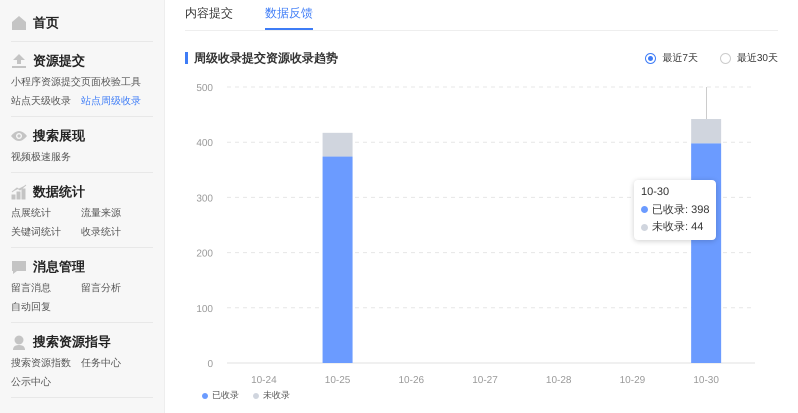  I want to click on nav-link: 搜索资源指数, so click(46, 363).